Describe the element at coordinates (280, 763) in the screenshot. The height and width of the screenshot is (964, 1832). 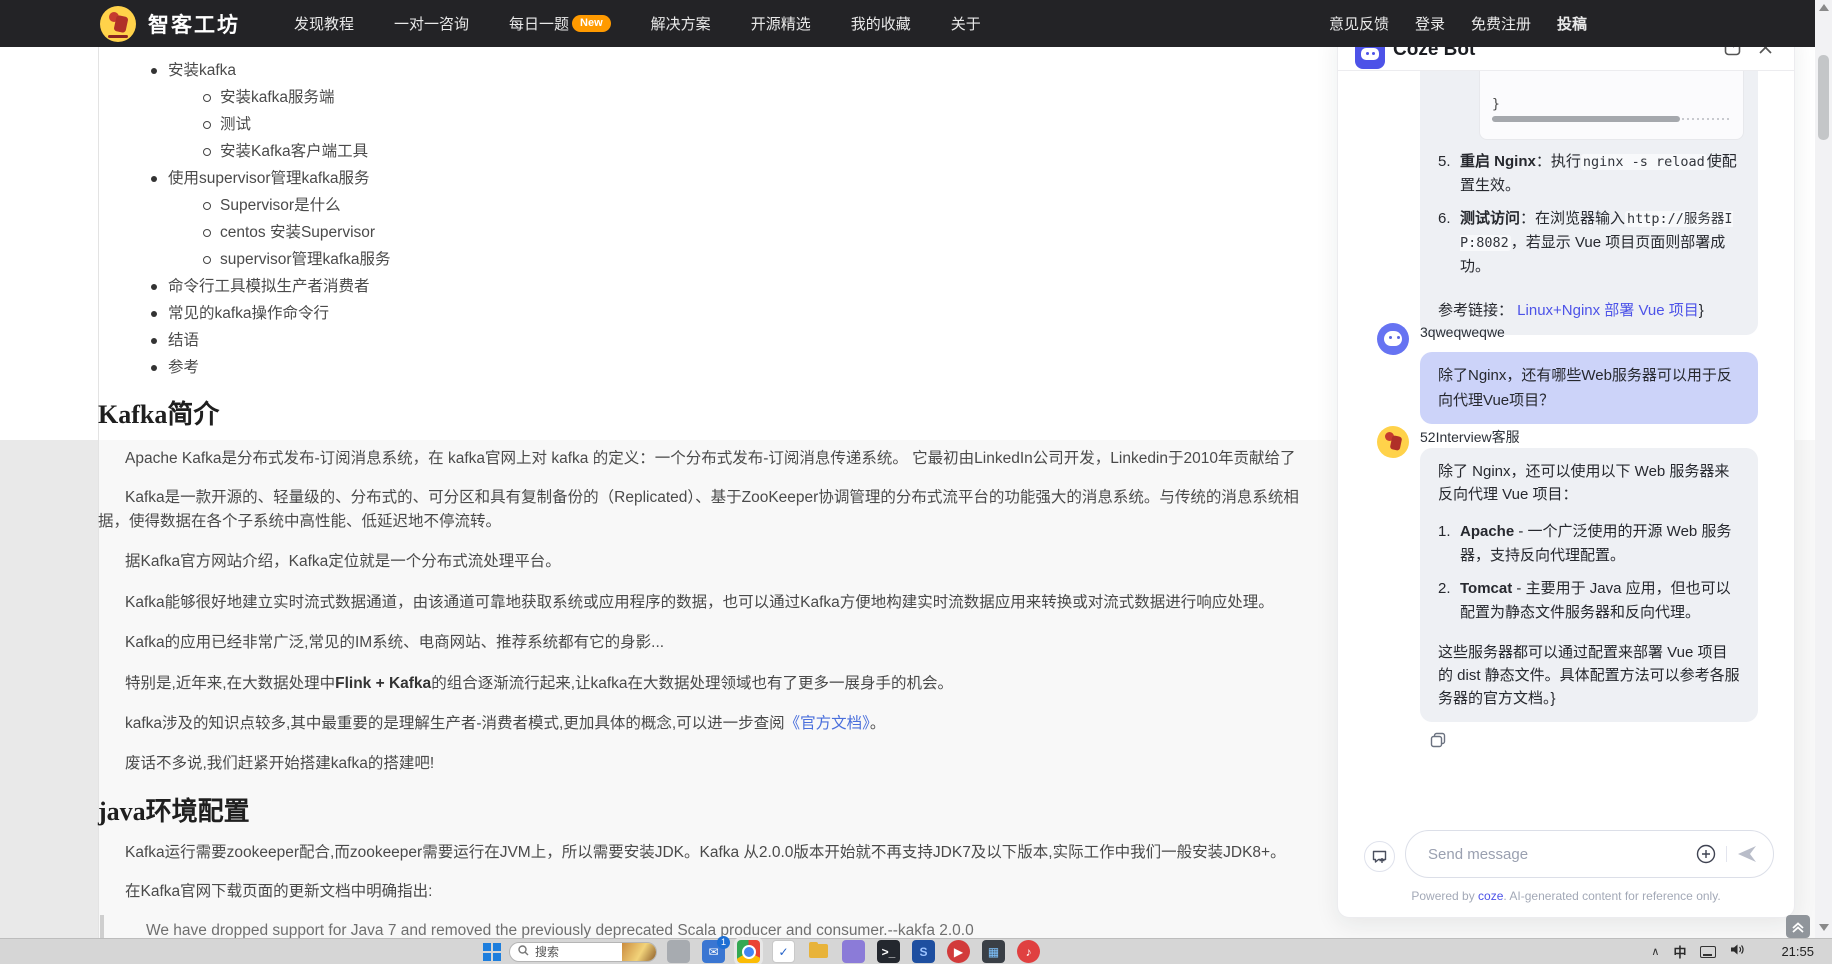
I see `article-paragraph: 废话不多说,我们赶紧开始搭建kafka的搭建吧!` at that location.